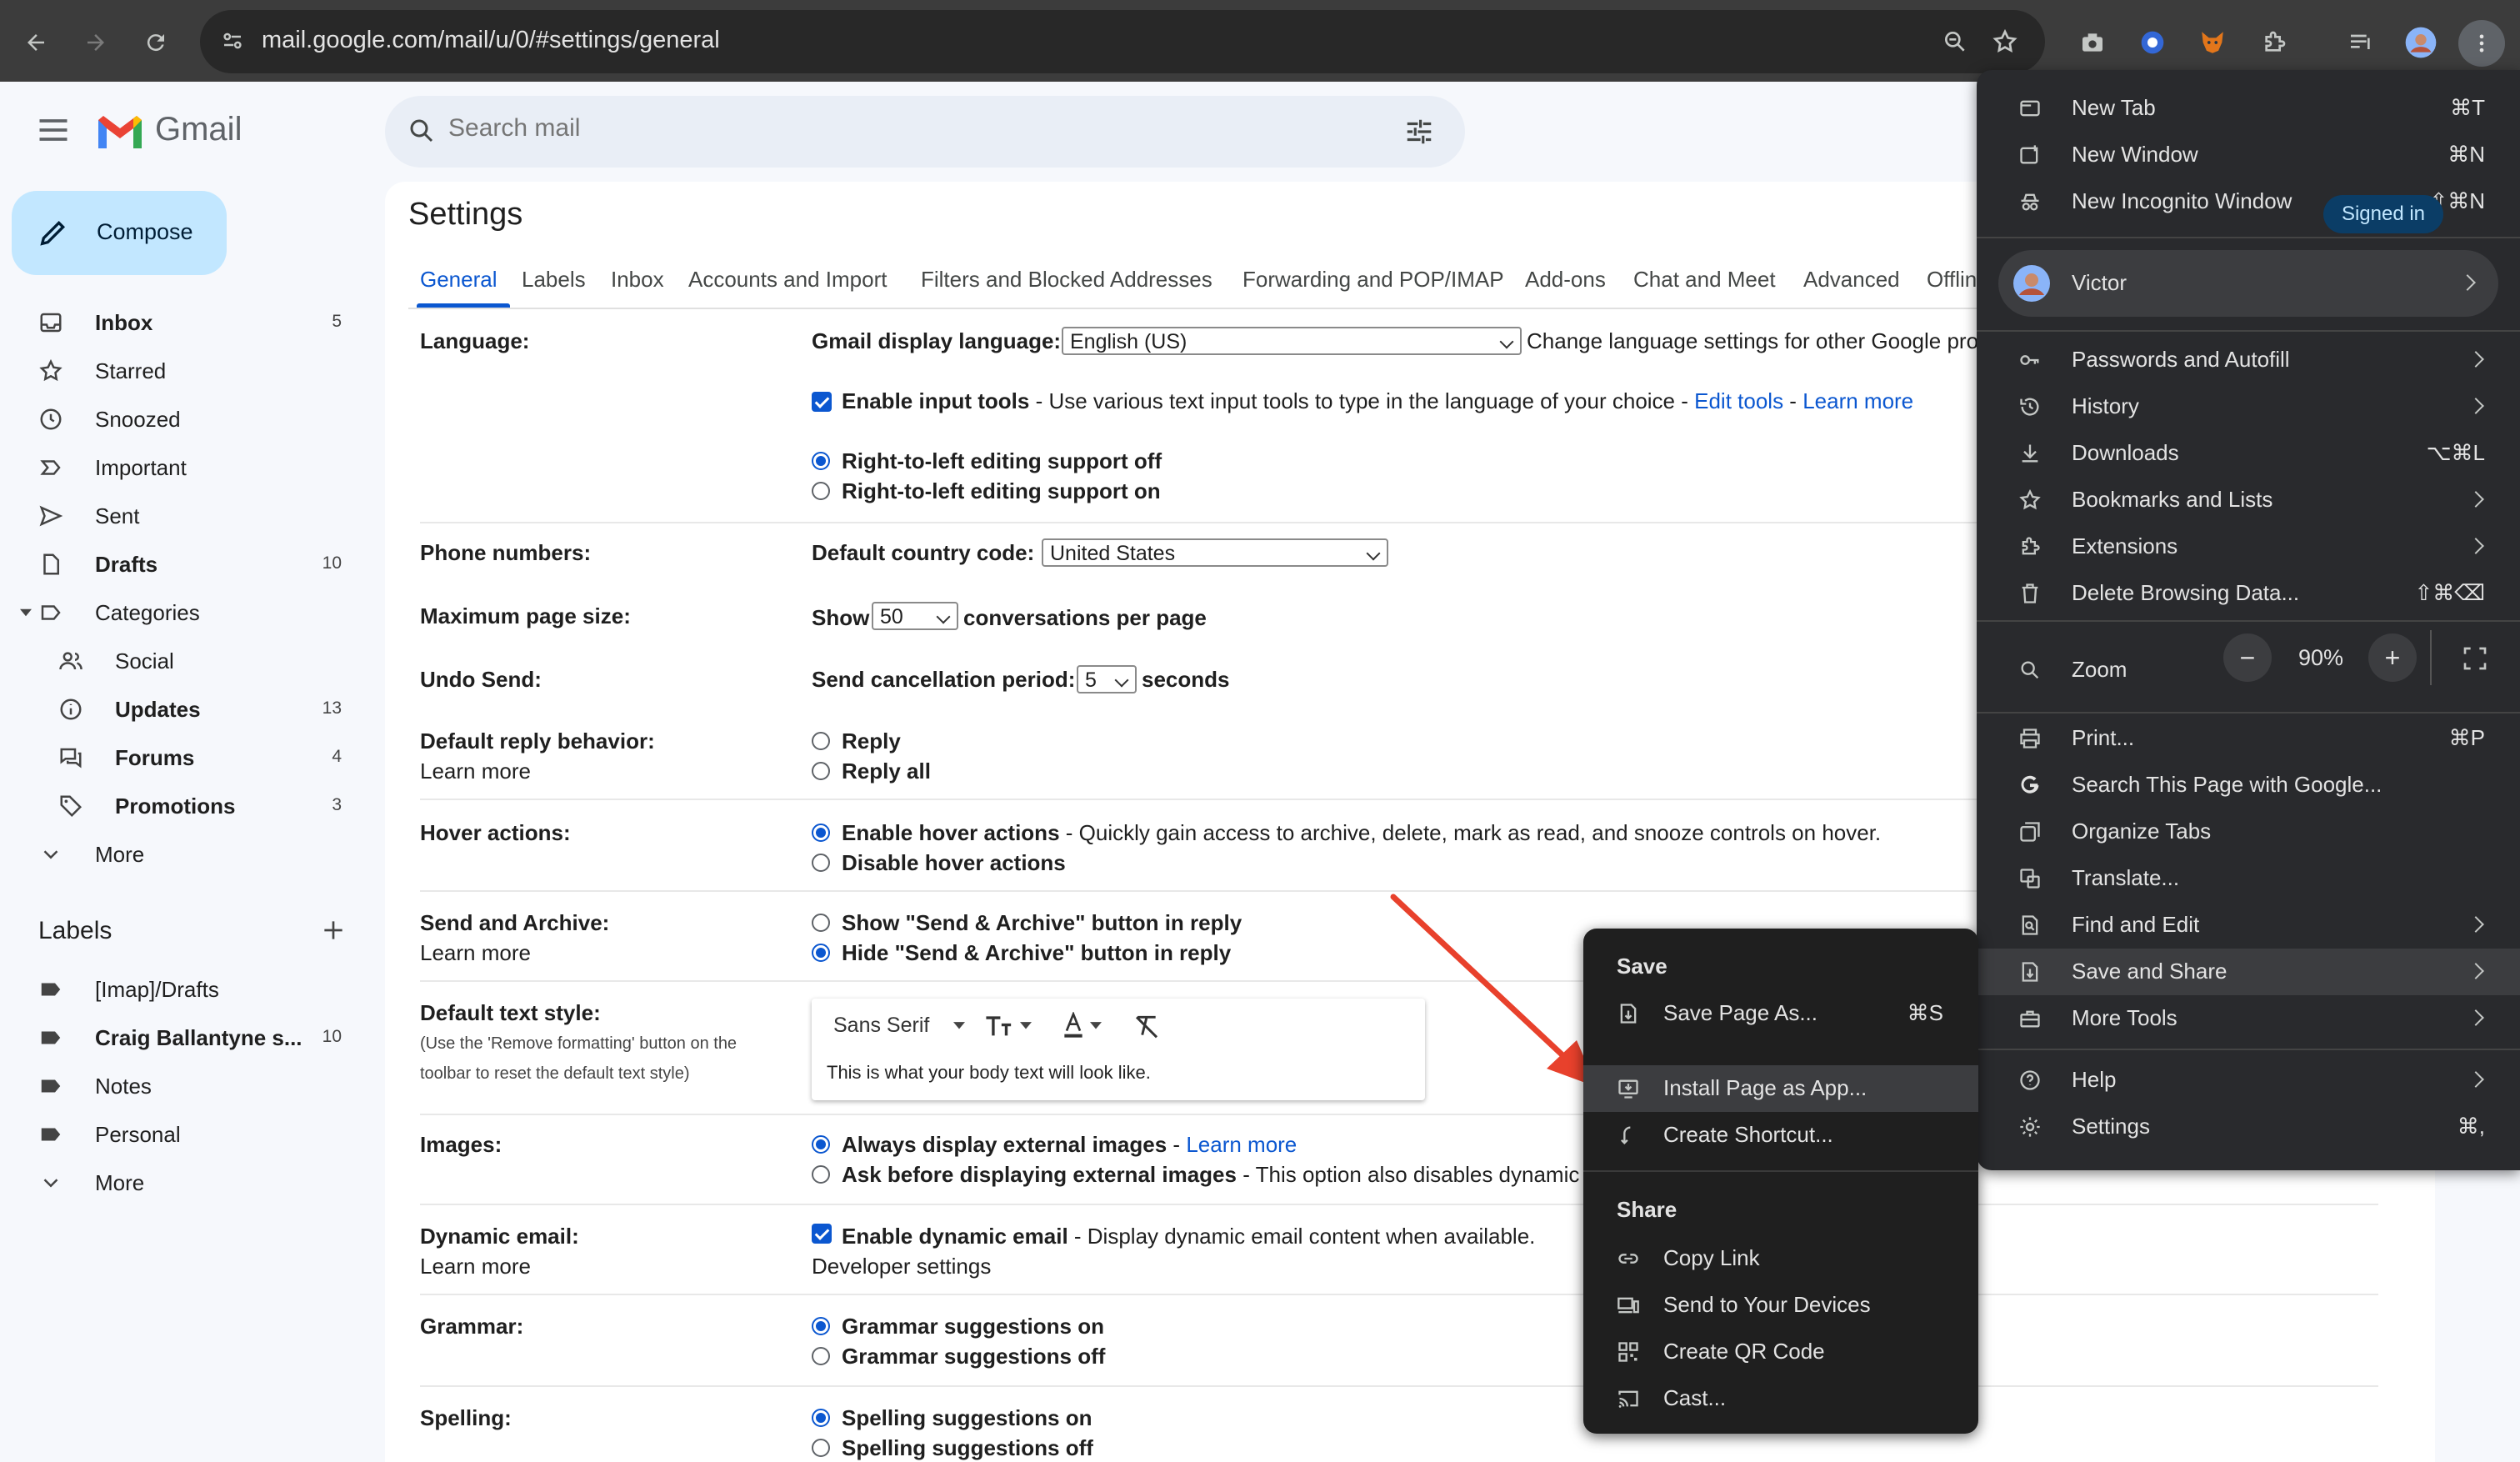 This screenshot has height=1462, width=2520. Describe the element at coordinates (1373, 280) in the screenshot. I see `tab-forwarding: Forwarding and POP/IMAP` at that location.